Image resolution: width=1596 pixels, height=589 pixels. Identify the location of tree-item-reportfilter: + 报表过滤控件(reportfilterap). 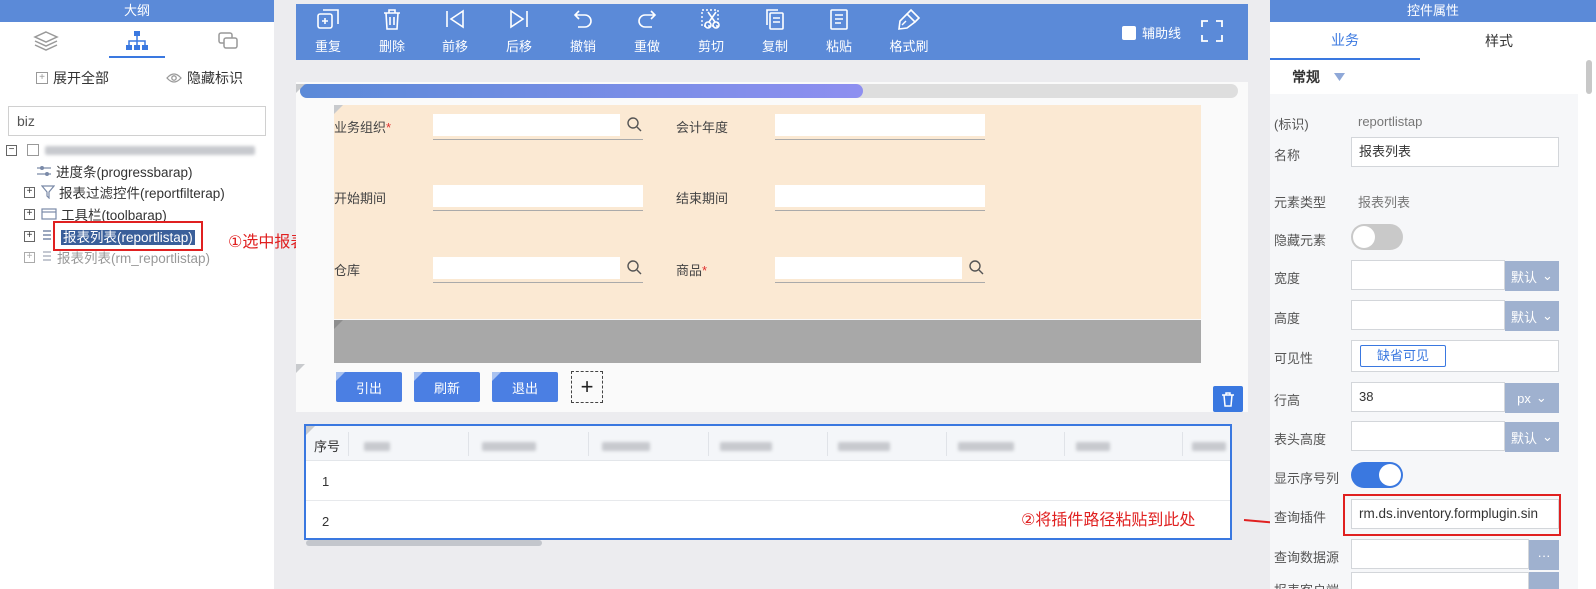
(124, 192).